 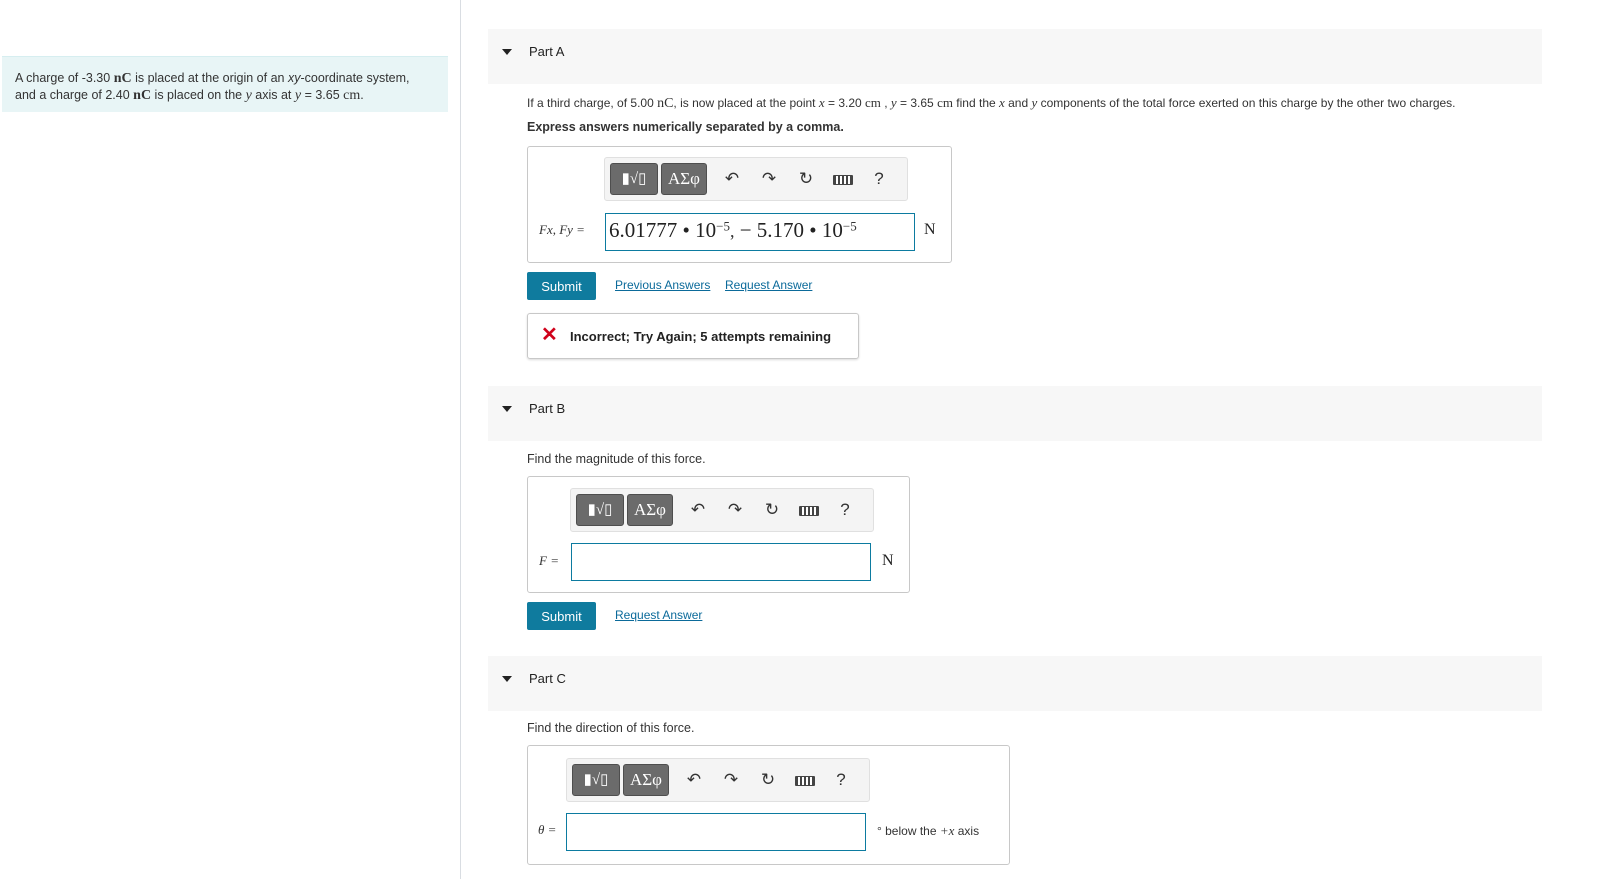 I want to click on part-b-answer-box: ▮√▯ ΑΣφ ↶ ↷ ↻ ? F = N, so click(x=718, y=534).